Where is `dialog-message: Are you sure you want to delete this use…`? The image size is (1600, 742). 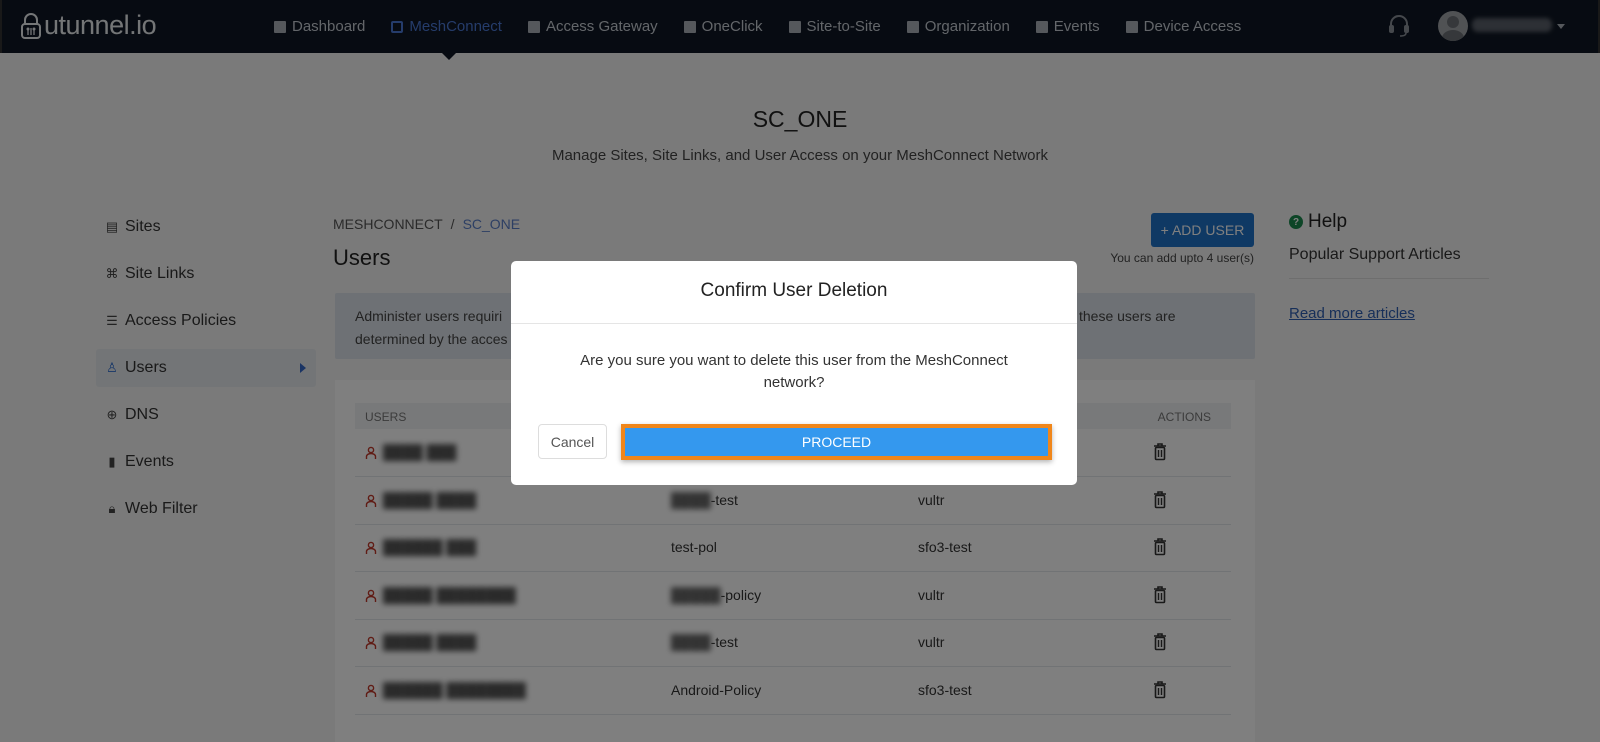
dialog-message: Are you sure you want to delete this use… is located at coordinates (794, 371).